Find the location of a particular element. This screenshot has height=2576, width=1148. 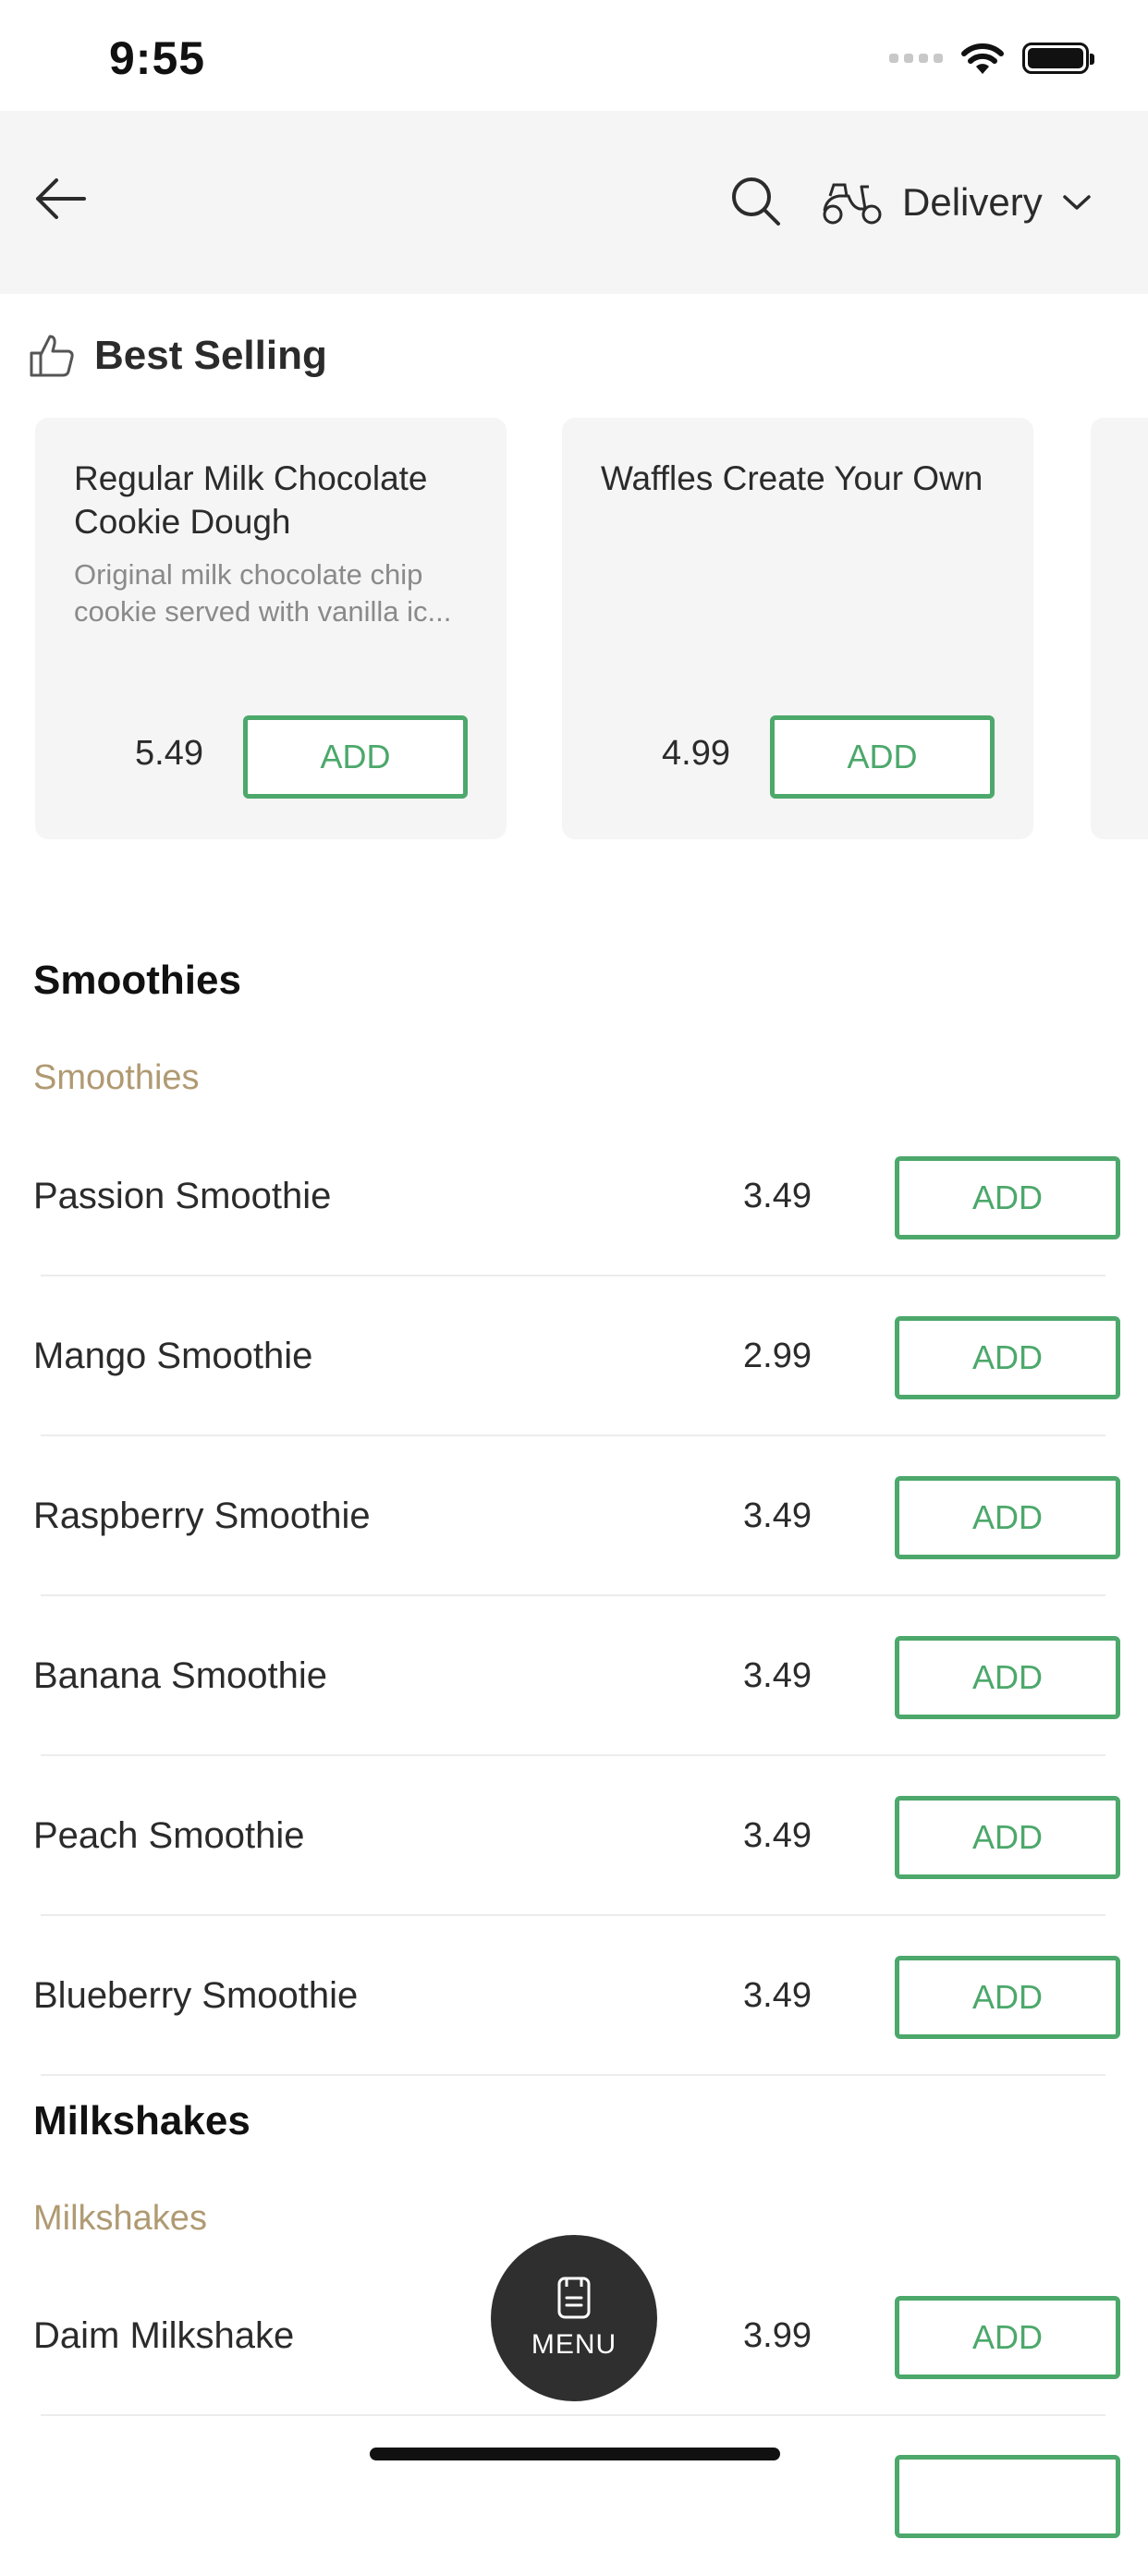

product-name: Regular Milk Chocolate Cookie Dough is located at coordinates (251, 500).